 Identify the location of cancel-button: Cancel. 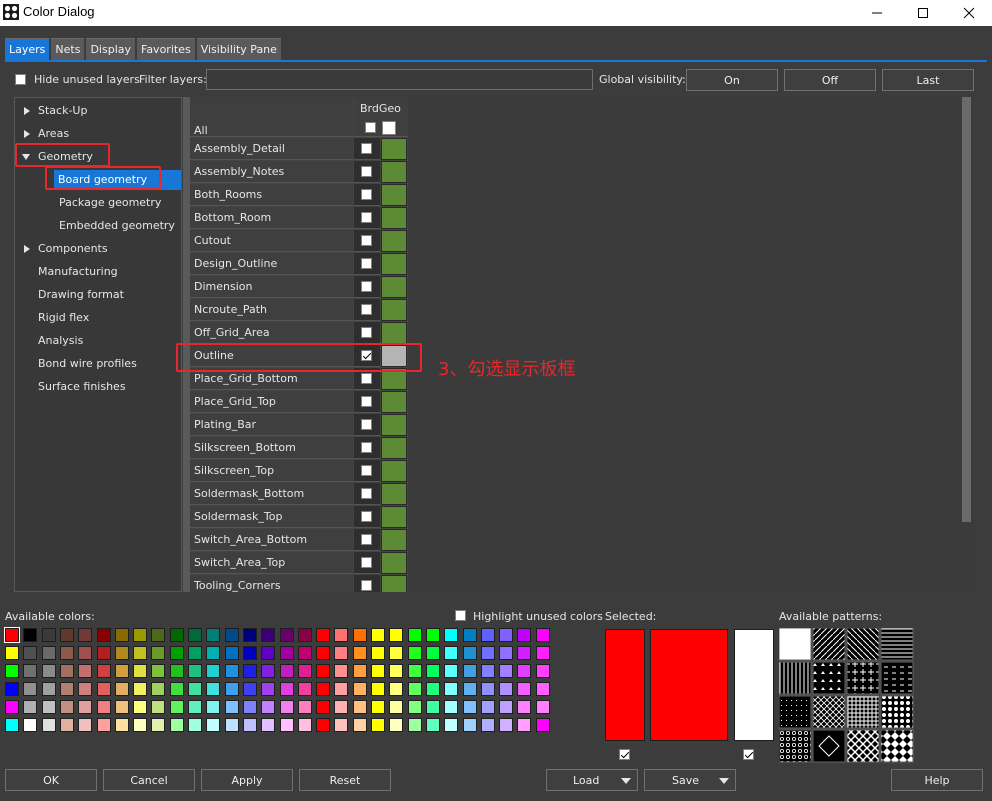
(149, 780).